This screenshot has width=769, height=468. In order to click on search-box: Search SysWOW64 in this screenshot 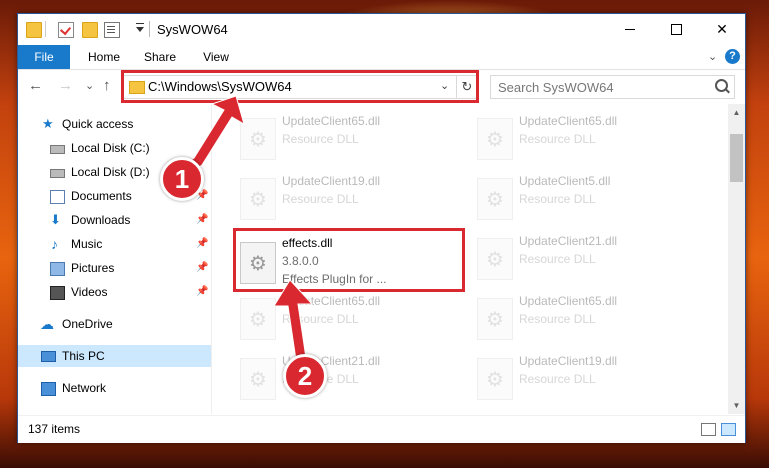, I will do `click(612, 87)`.